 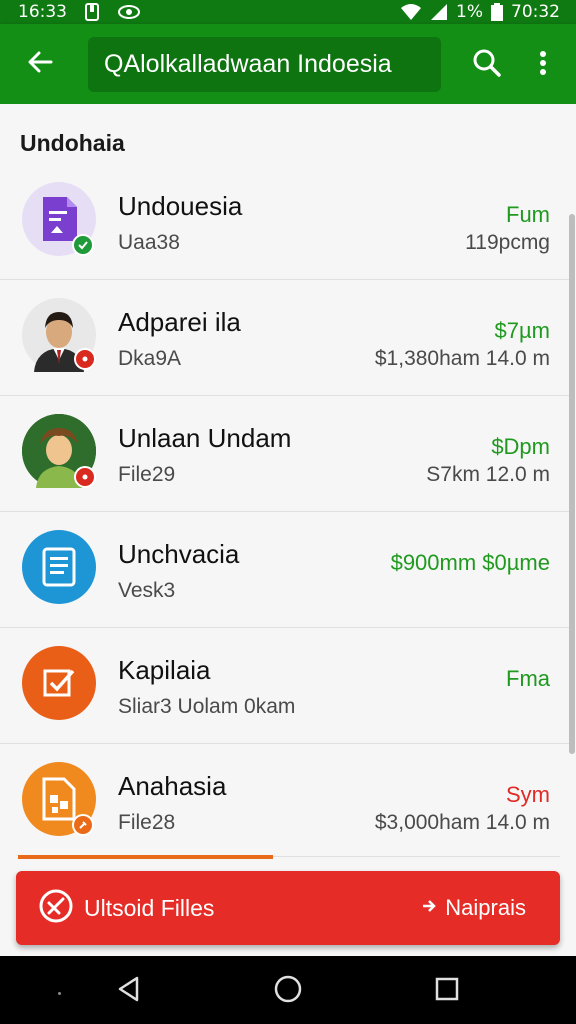 I want to click on item-amount: $Dpm, so click(x=520, y=446).